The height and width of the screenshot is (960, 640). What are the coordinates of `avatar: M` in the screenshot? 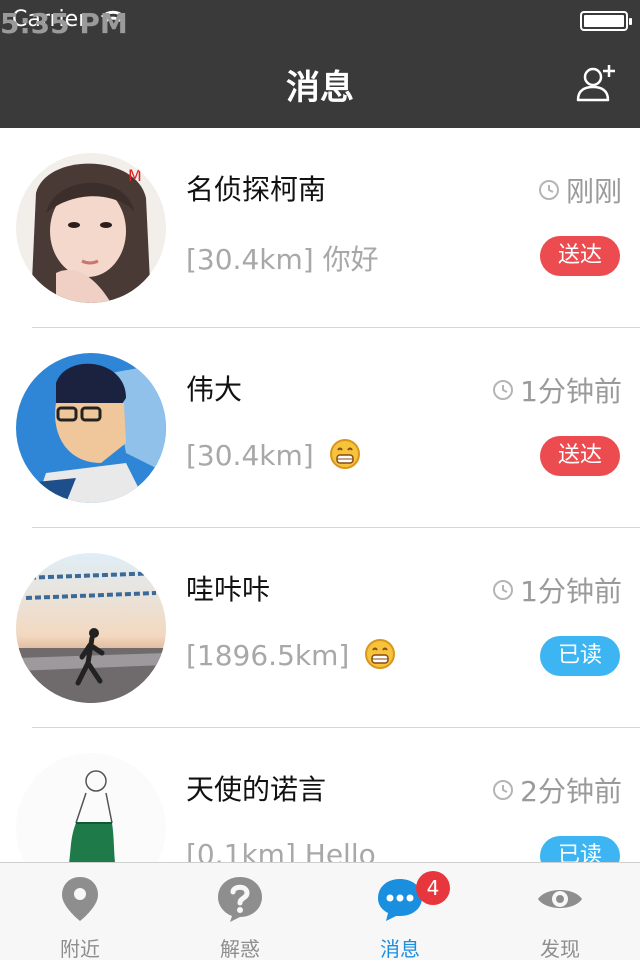 It's located at (91, 228).